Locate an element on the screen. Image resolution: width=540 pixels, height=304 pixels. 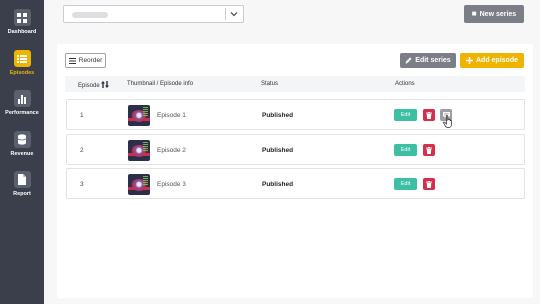
episode-title: Episode 3 is located at coordinates (171, 184).